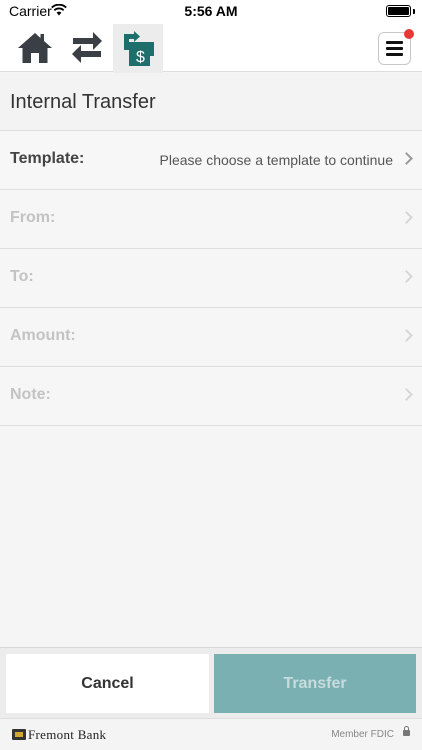 The height and width of the screenshot is (750, 422). What do you see at coordinates (211, 48) in the screenshot?
I see `nav-bar: $` at bounding box center [211, 48].